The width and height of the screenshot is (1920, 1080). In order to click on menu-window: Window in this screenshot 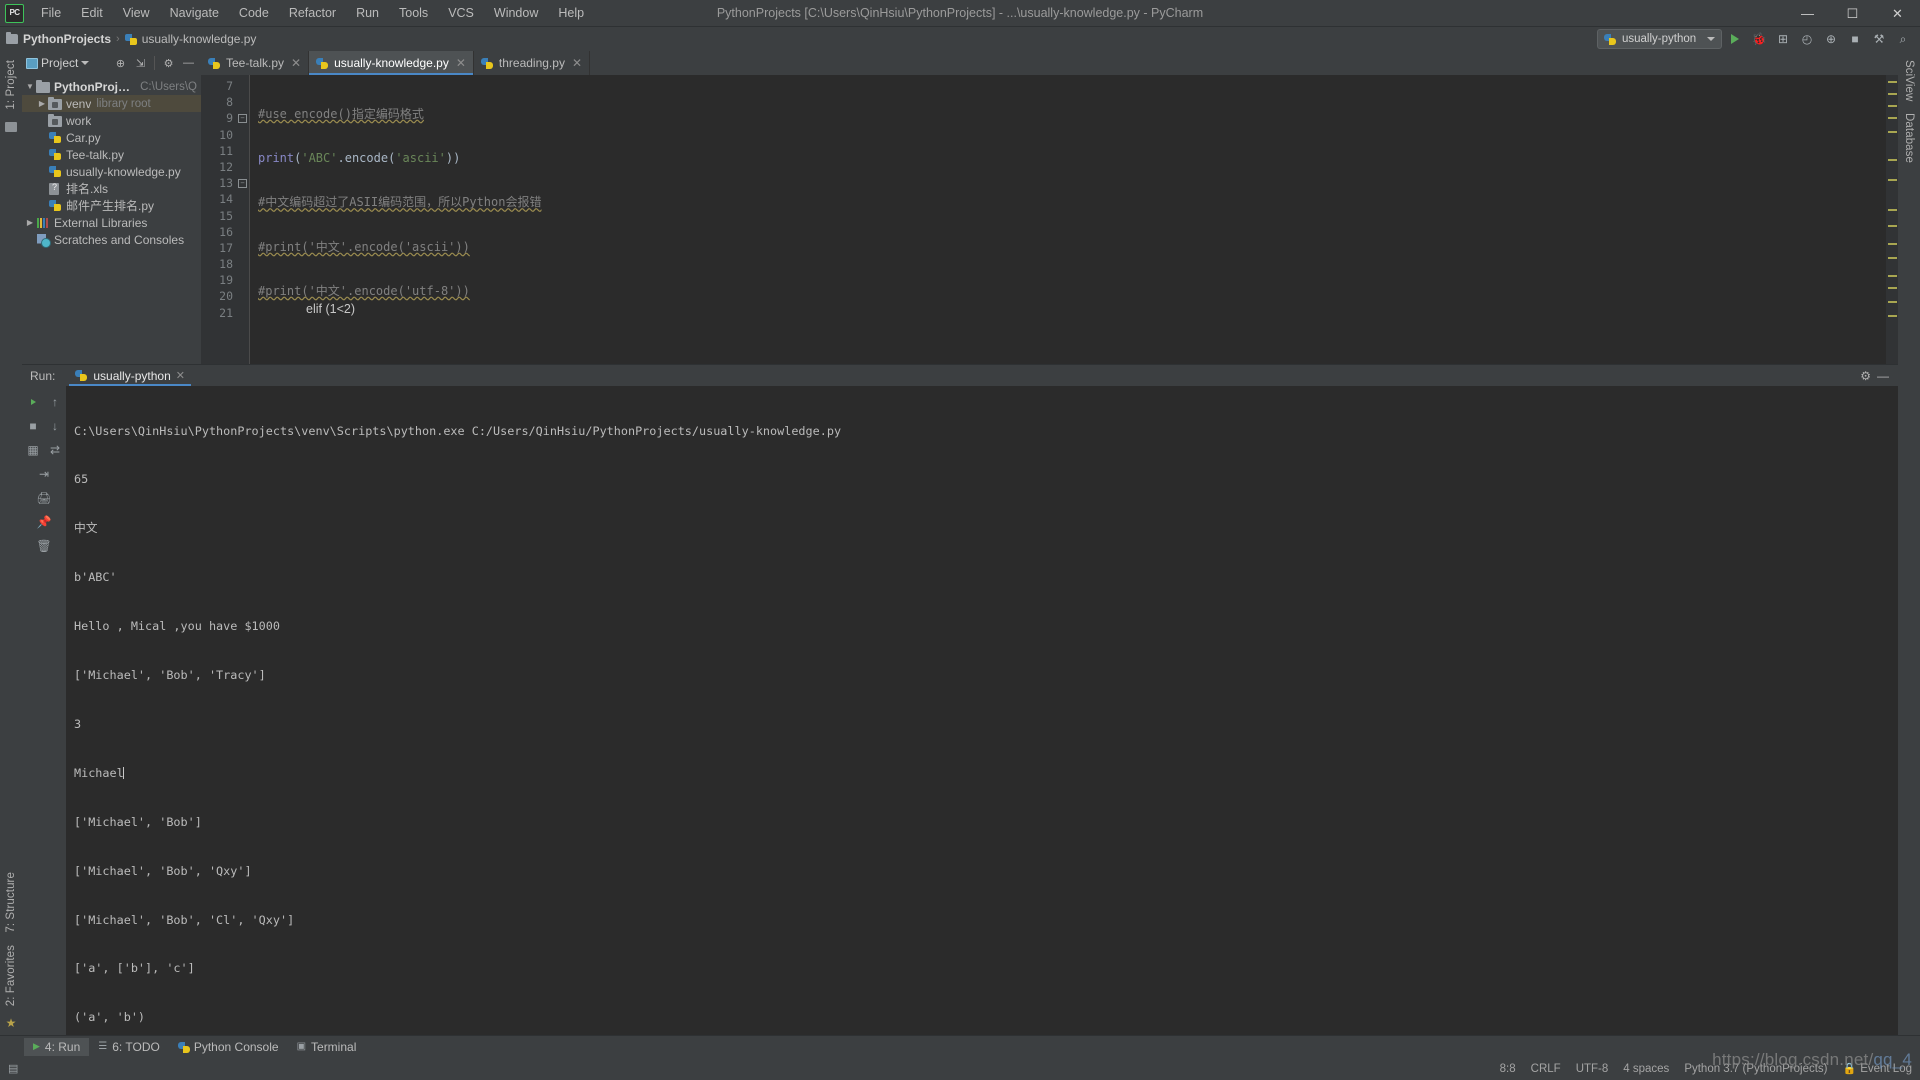, I will do `click(516, 13)`.